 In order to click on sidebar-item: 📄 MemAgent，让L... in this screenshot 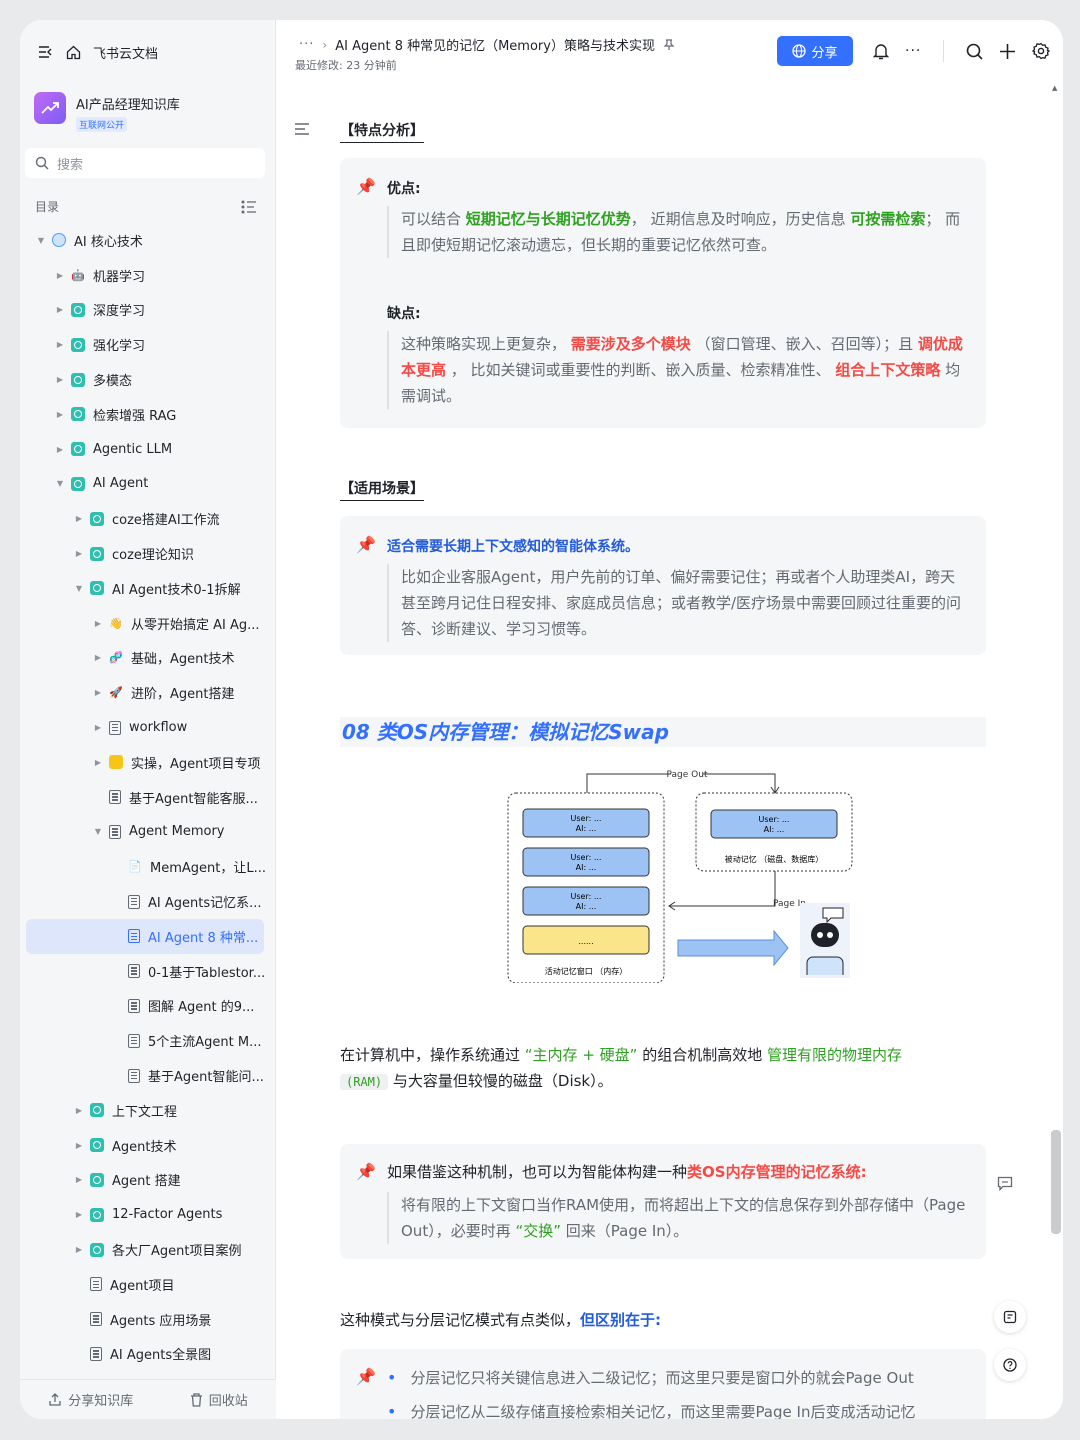, I will do `click(148, 866)`.